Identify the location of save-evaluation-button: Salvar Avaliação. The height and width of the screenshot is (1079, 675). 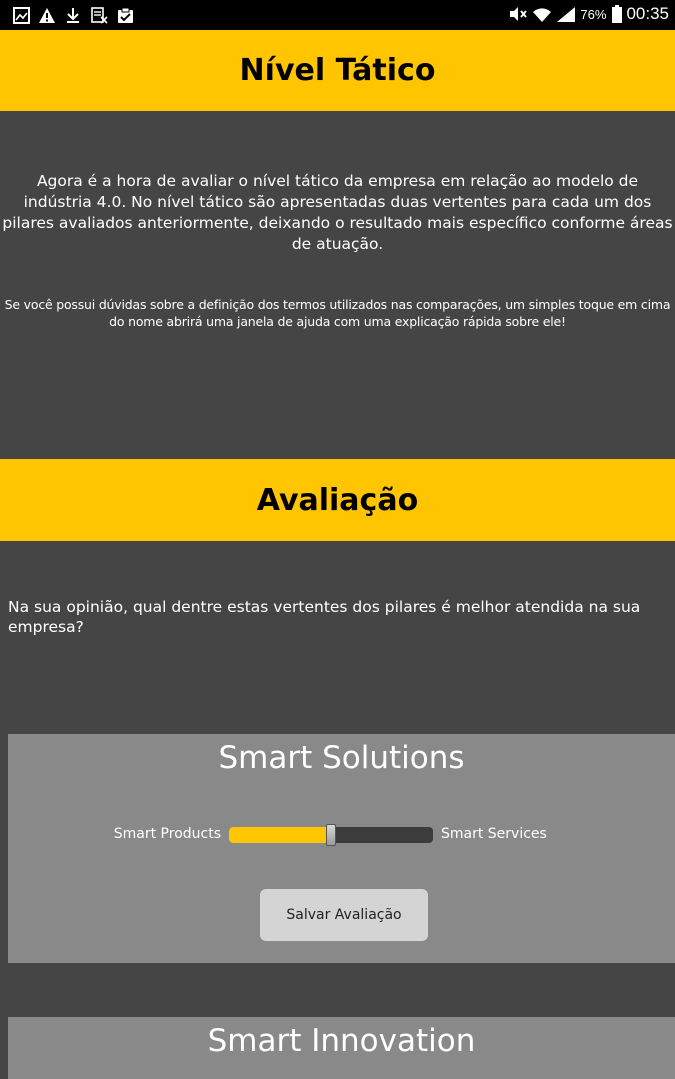
(344, 915).